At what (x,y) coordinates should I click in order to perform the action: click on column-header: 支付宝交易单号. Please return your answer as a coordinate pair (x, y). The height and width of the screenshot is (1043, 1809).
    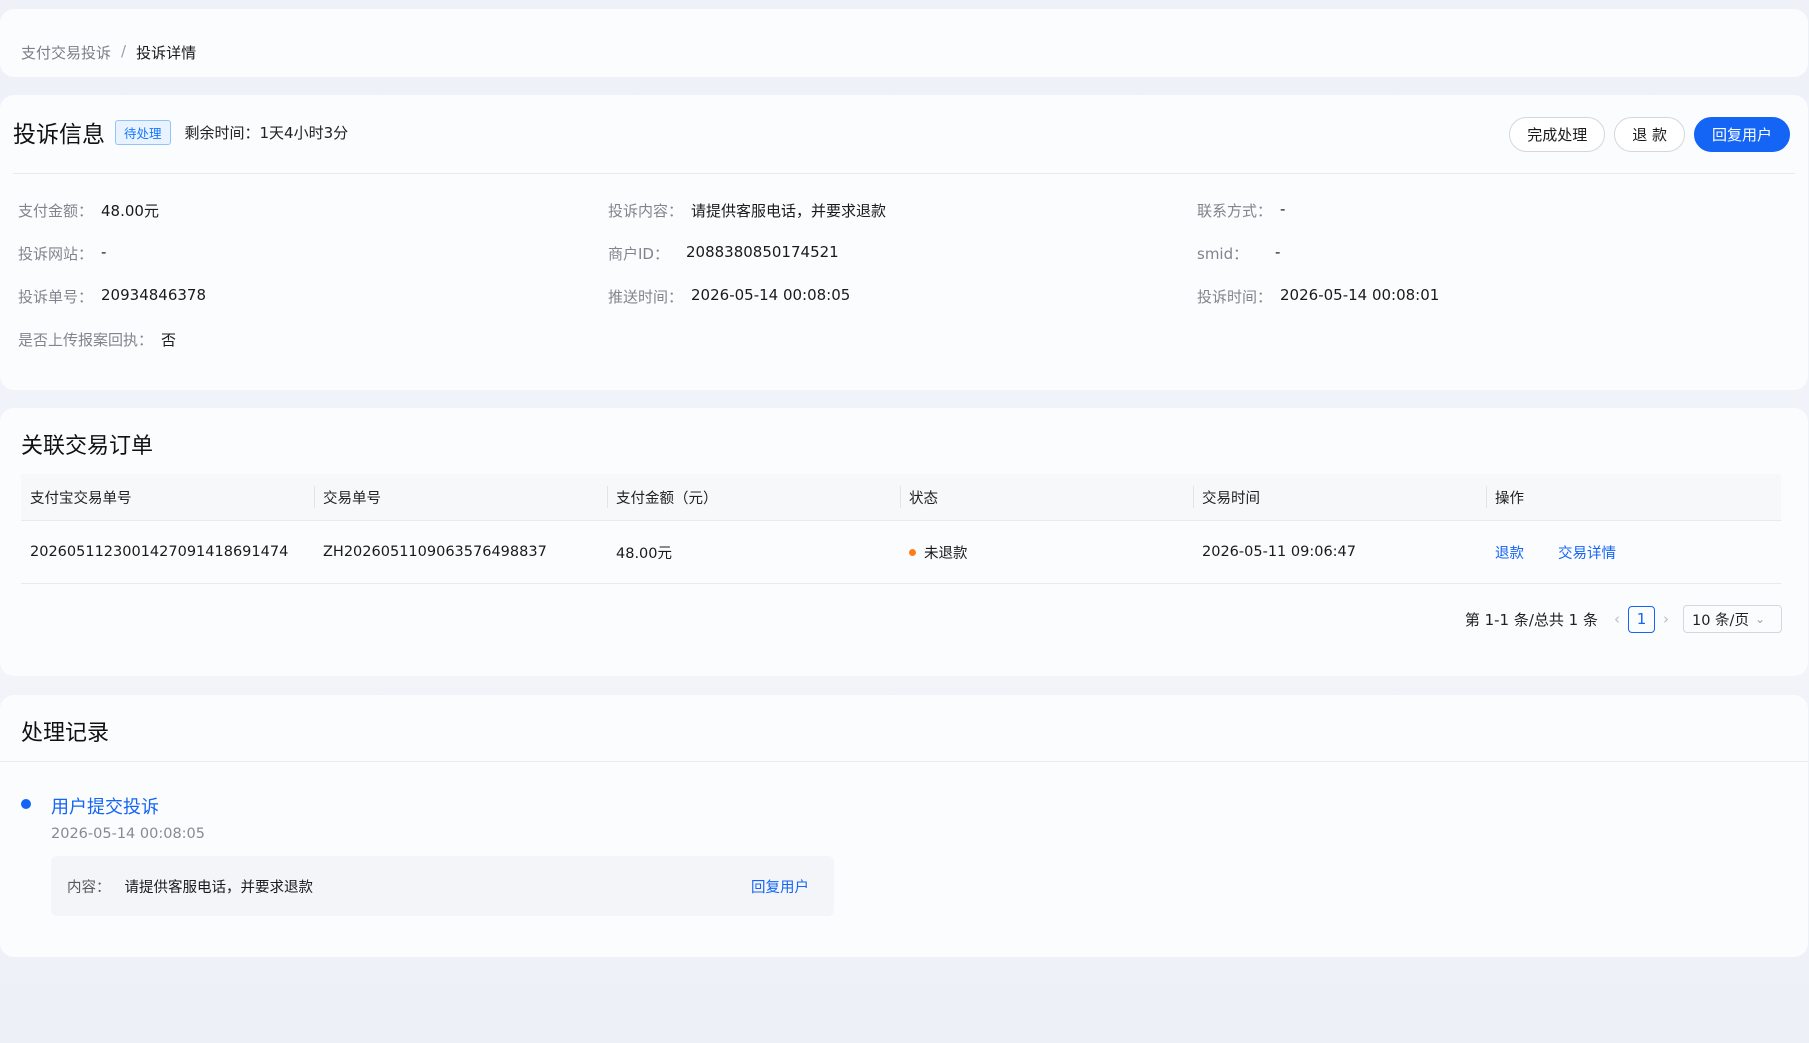
    Looking at the image, I should click on (81, 498).